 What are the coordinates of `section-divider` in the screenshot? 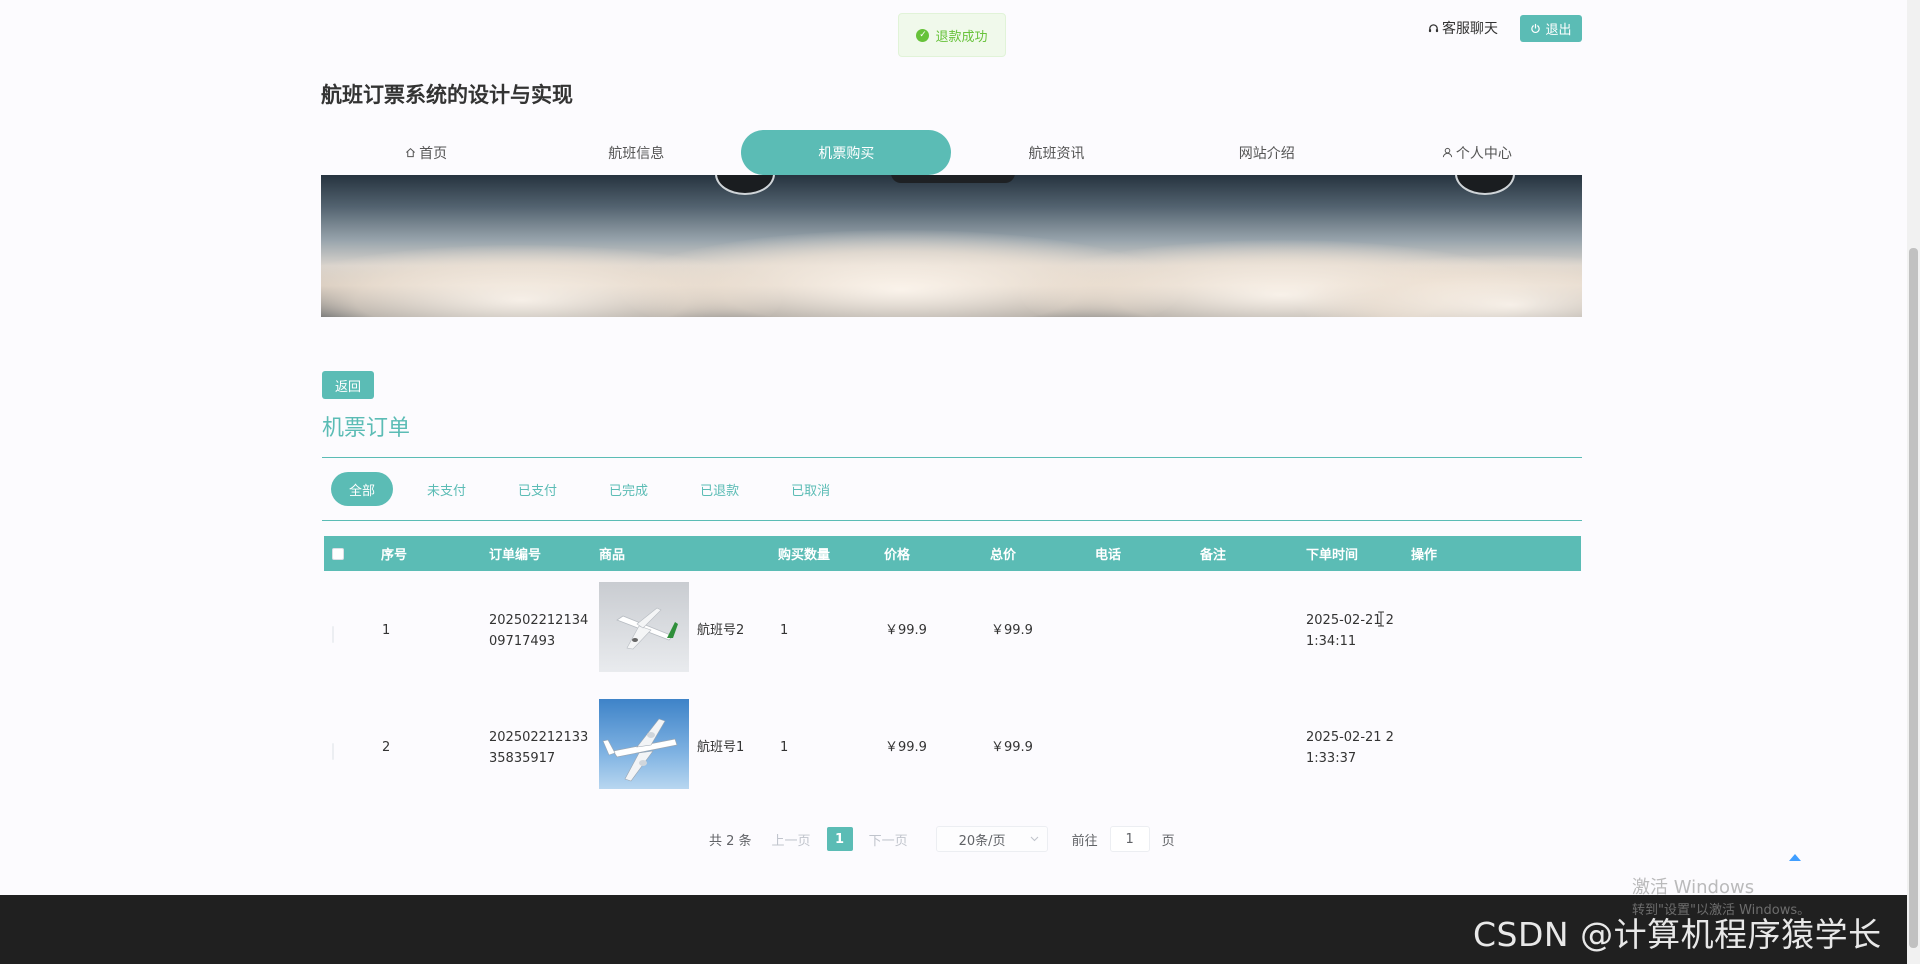 It's located at (952, 457).